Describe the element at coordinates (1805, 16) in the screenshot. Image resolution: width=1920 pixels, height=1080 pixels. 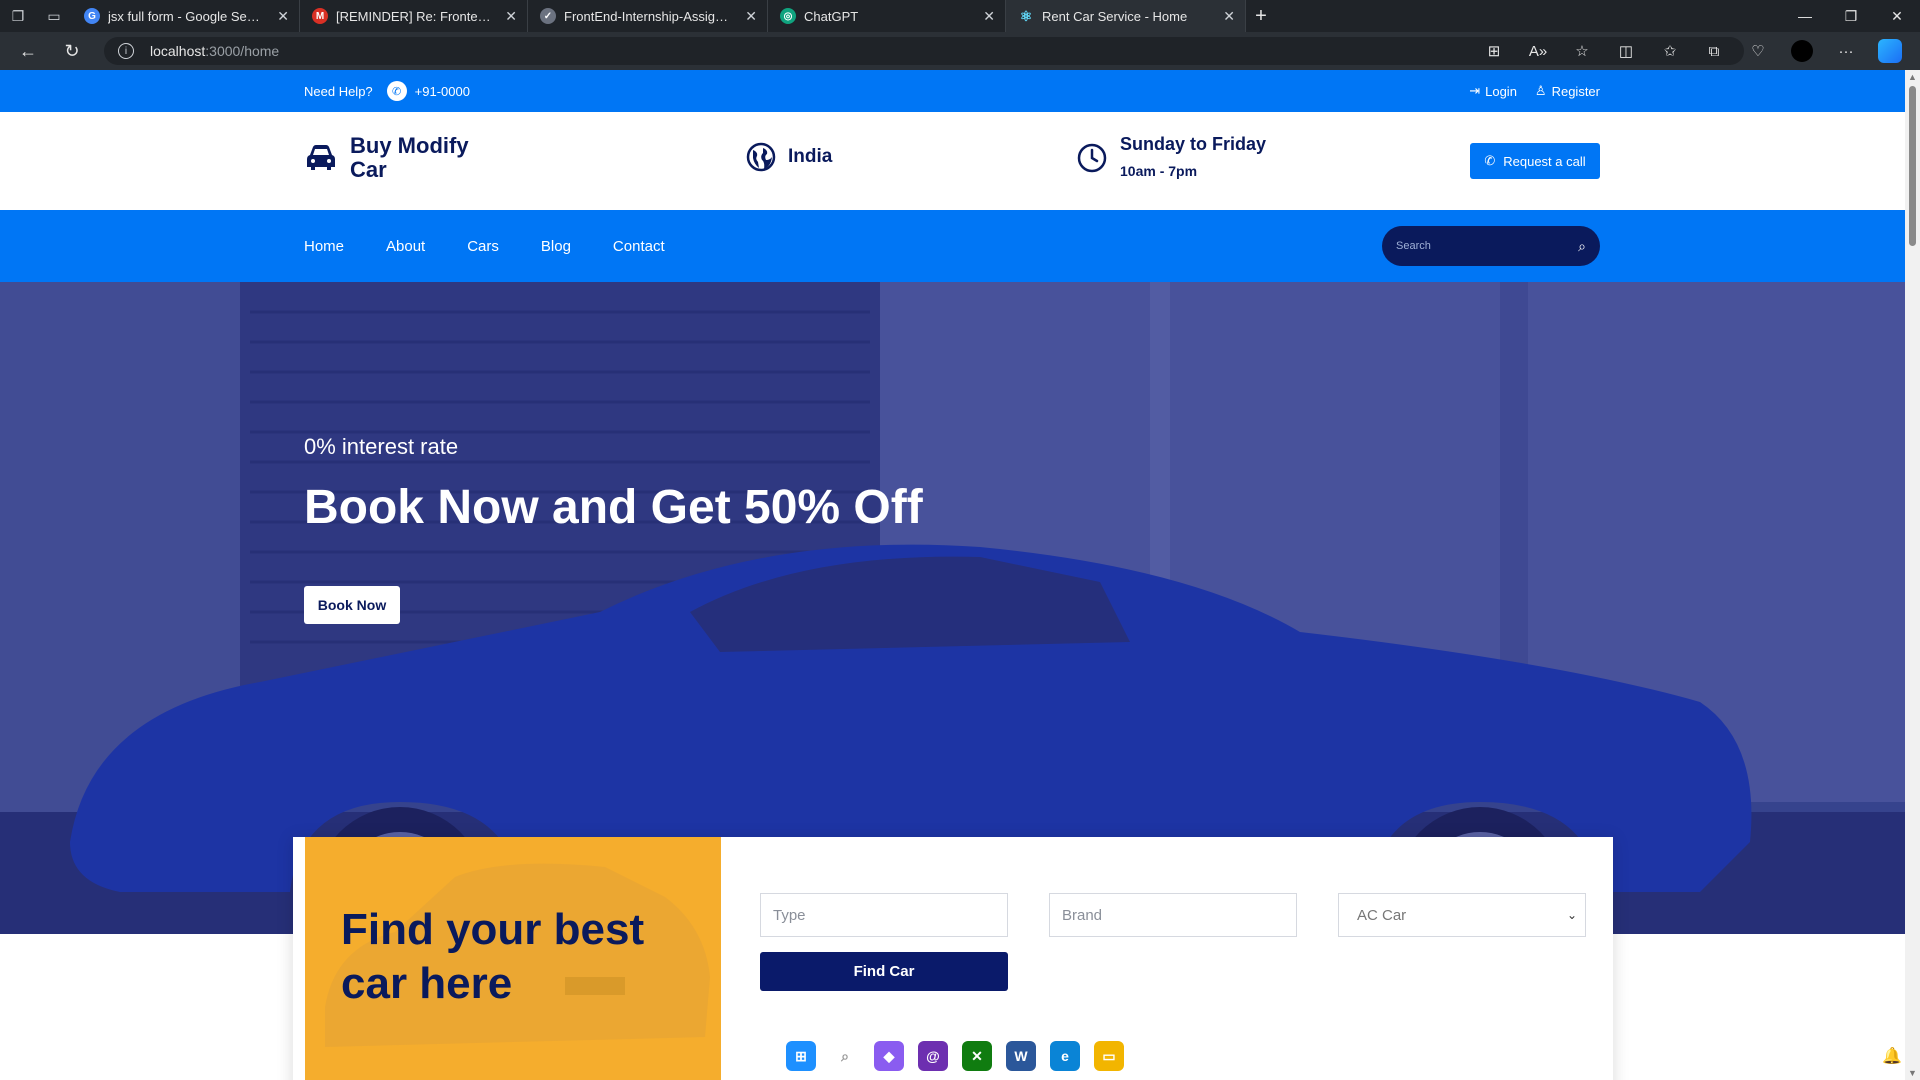
I see `minimize-icon: —` at that location.